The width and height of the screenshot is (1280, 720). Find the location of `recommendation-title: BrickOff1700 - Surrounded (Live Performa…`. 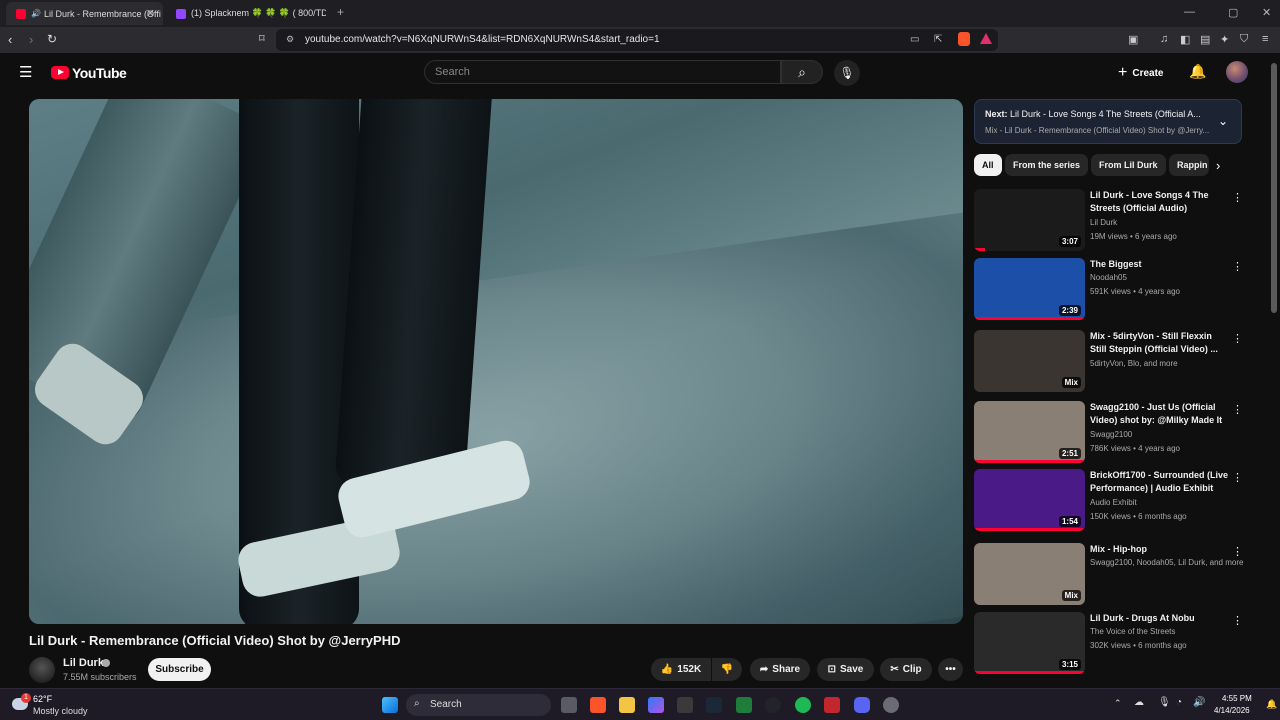

recommendation-title: BrickOff1700 - Surrounded (Live Performa… is located at coordinates (1160, 482).